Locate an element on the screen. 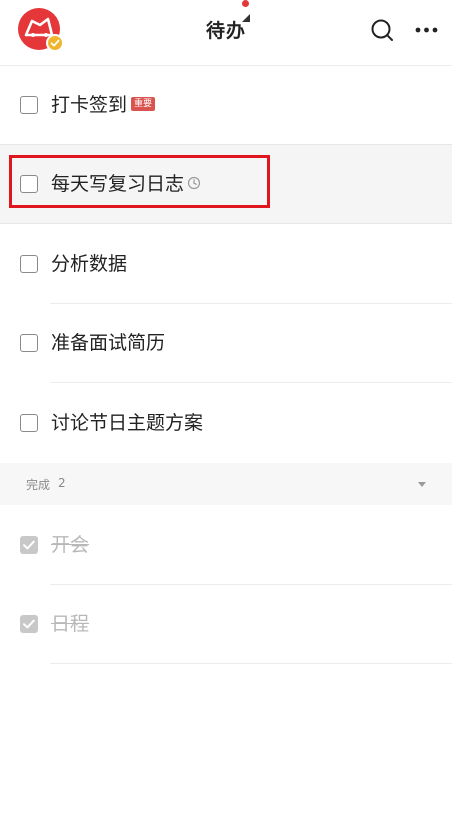 This screenshot has width=452, height=819. completed-section-toggle: 完成 2 is located at coordinates (226, 484).